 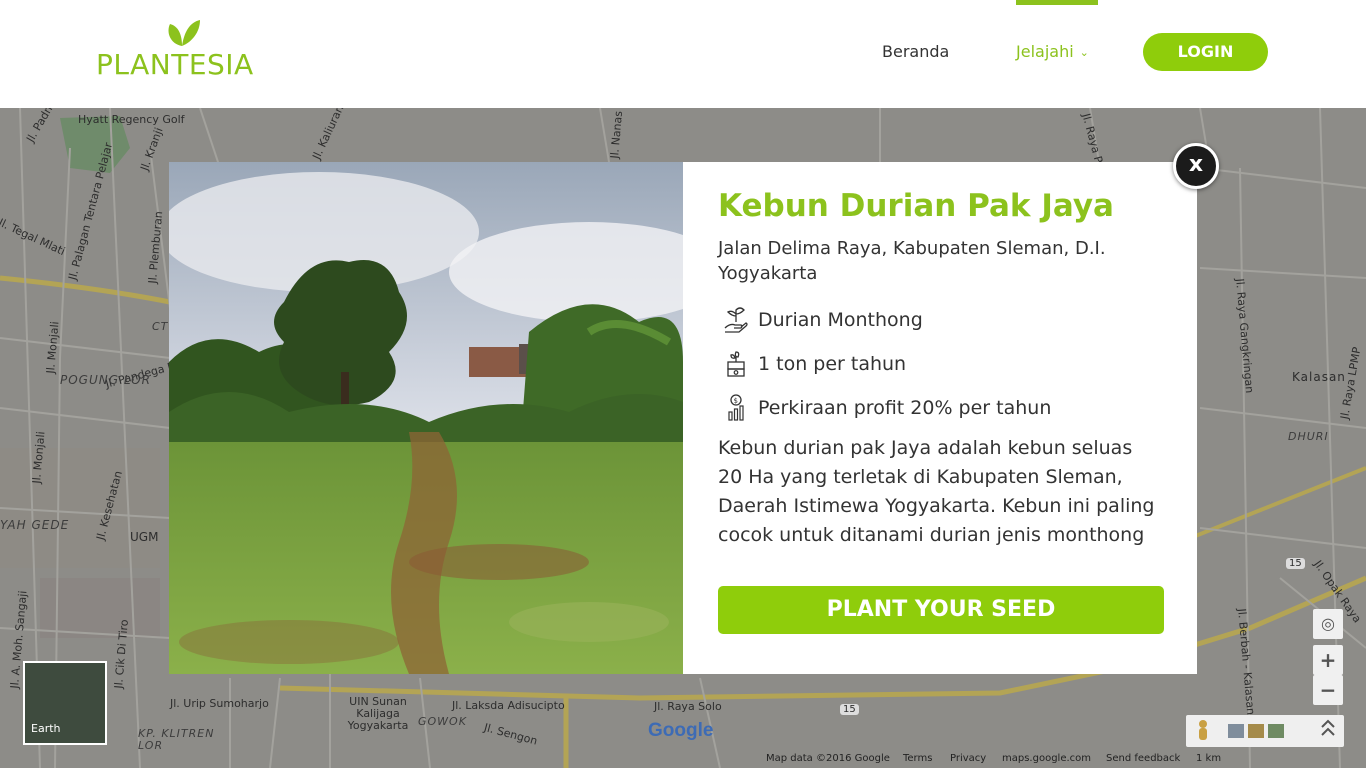 I want to click on map-area-label: KP. KLITREN LOR, so click(x=176, y=739).